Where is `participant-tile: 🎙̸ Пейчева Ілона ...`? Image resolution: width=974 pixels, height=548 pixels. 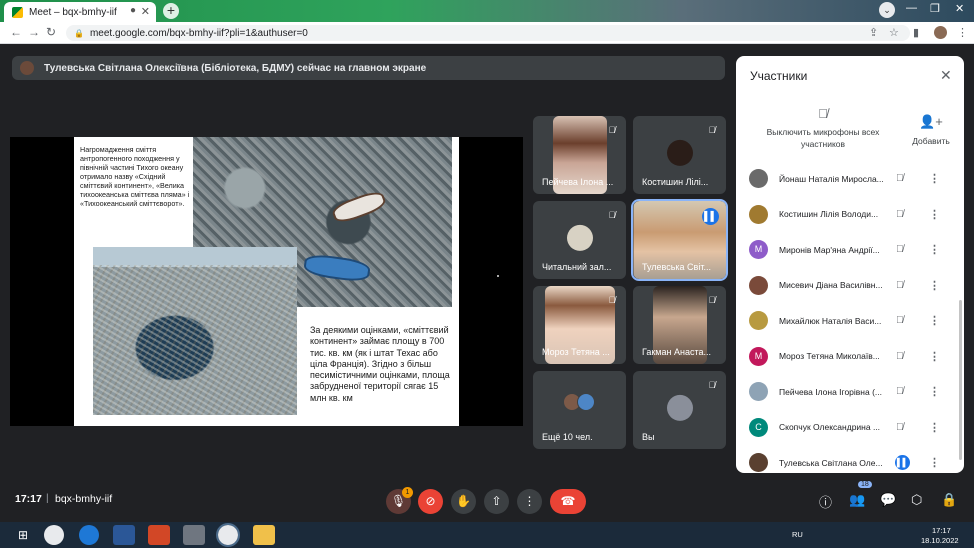 participant-tile: 🎙̸ Пейчева Ілона ... is located at coordinates (579, 155).